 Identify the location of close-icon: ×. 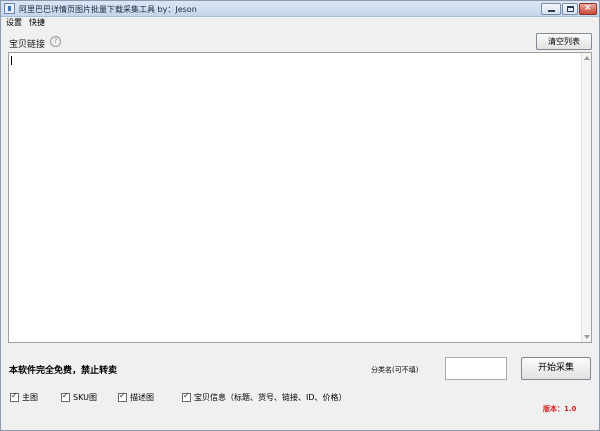
(588, 8).